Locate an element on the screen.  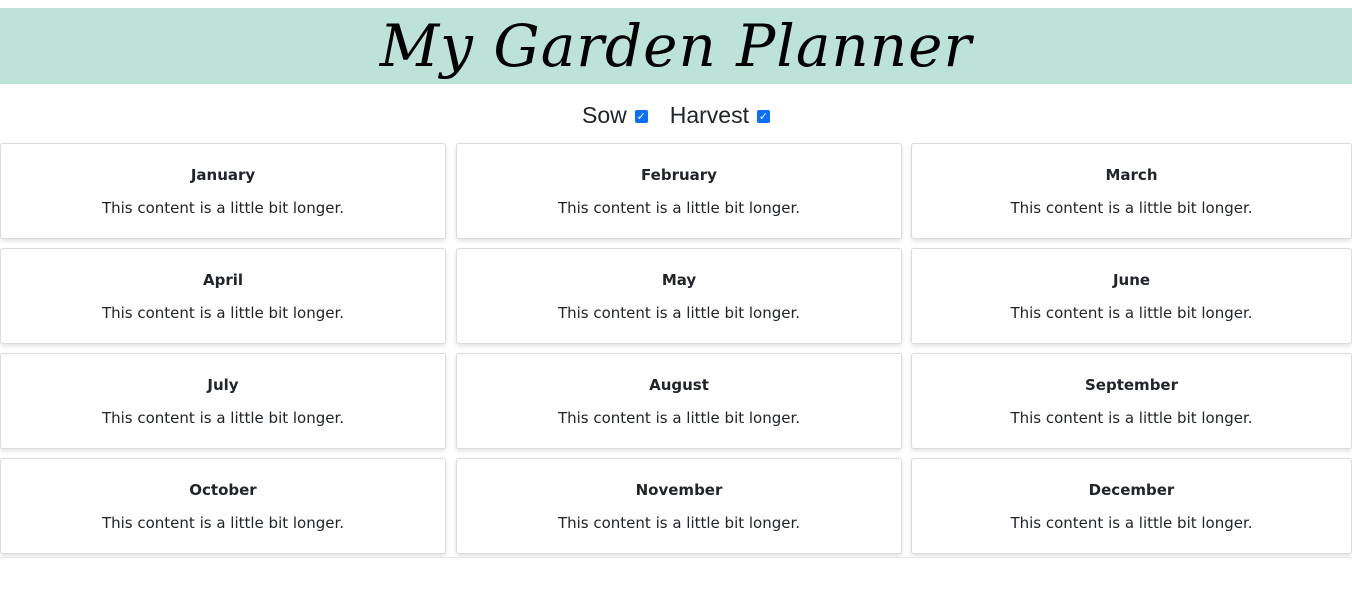
bottom-divider is located at coordinates (676, 557).